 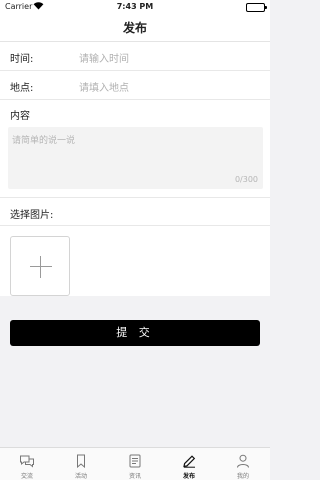 I want to click on add-image-button, so click(x=40, y=266).